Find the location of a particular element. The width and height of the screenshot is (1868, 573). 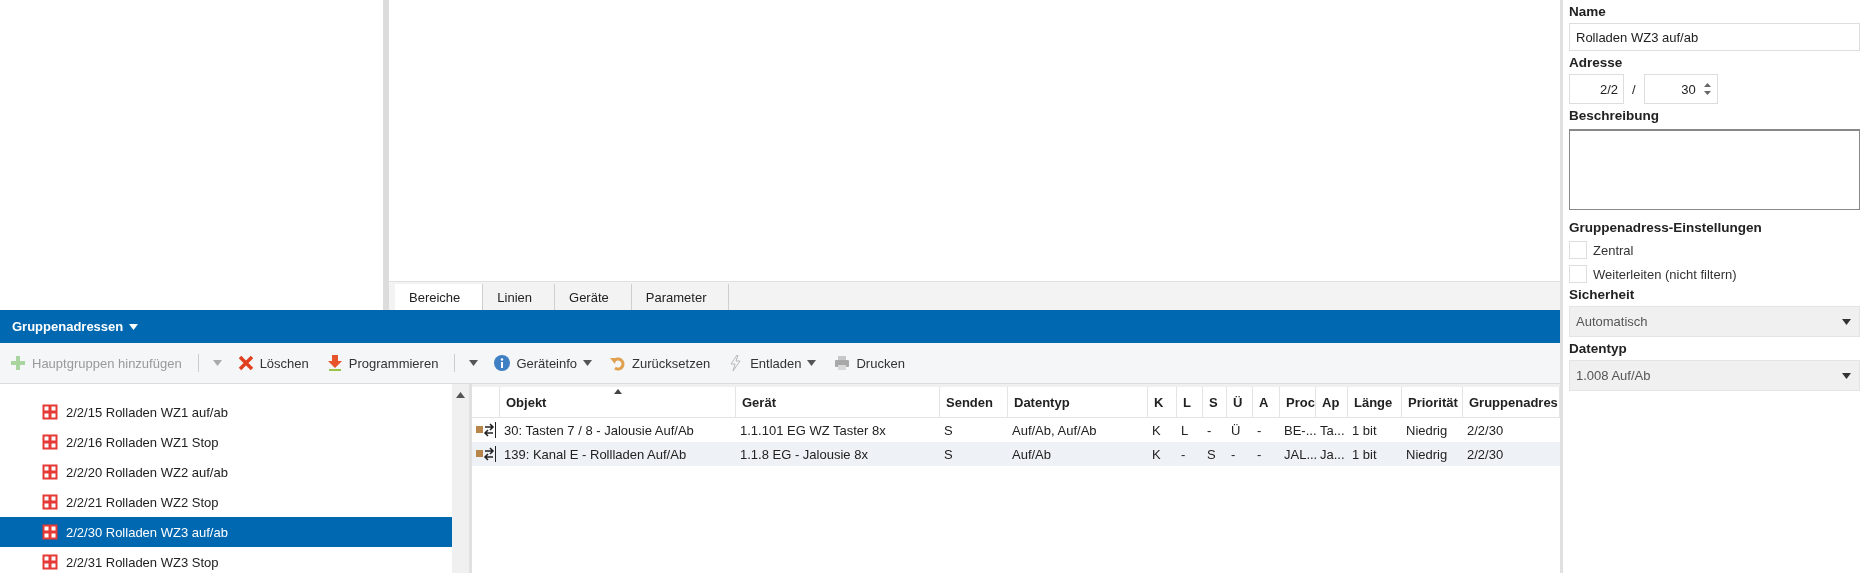

tree-item: 2/2/31 Rolladen WZ3 Stop is located at coordinates (226, 560).